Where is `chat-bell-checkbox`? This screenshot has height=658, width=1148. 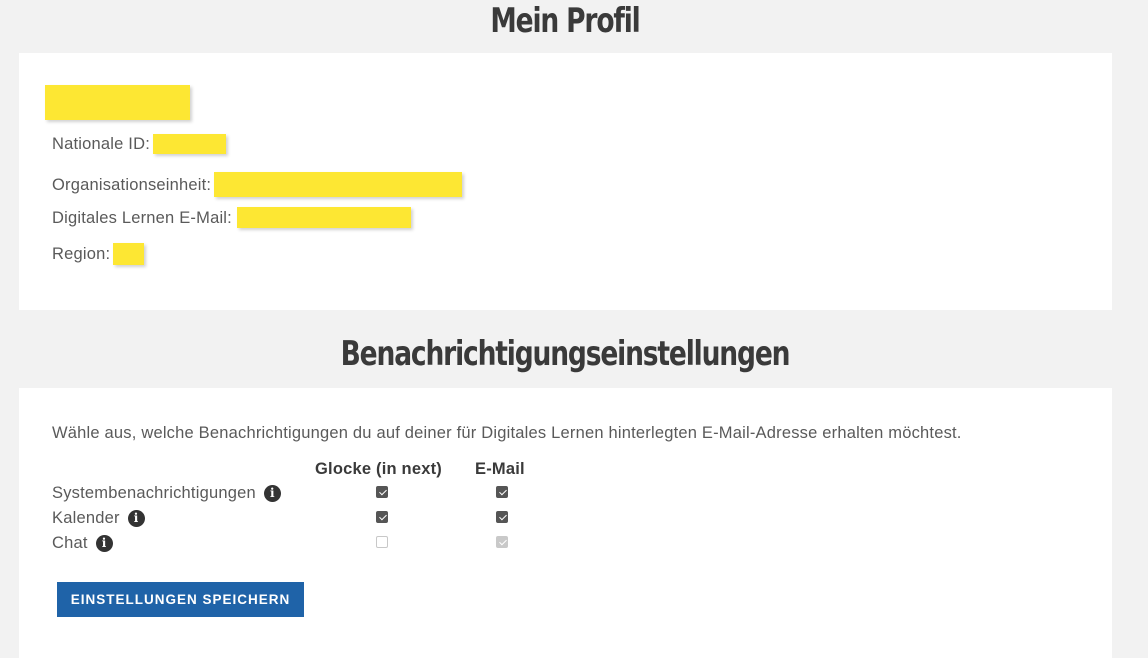
chat-bell-checkbox is located at coordinates (382, 542).